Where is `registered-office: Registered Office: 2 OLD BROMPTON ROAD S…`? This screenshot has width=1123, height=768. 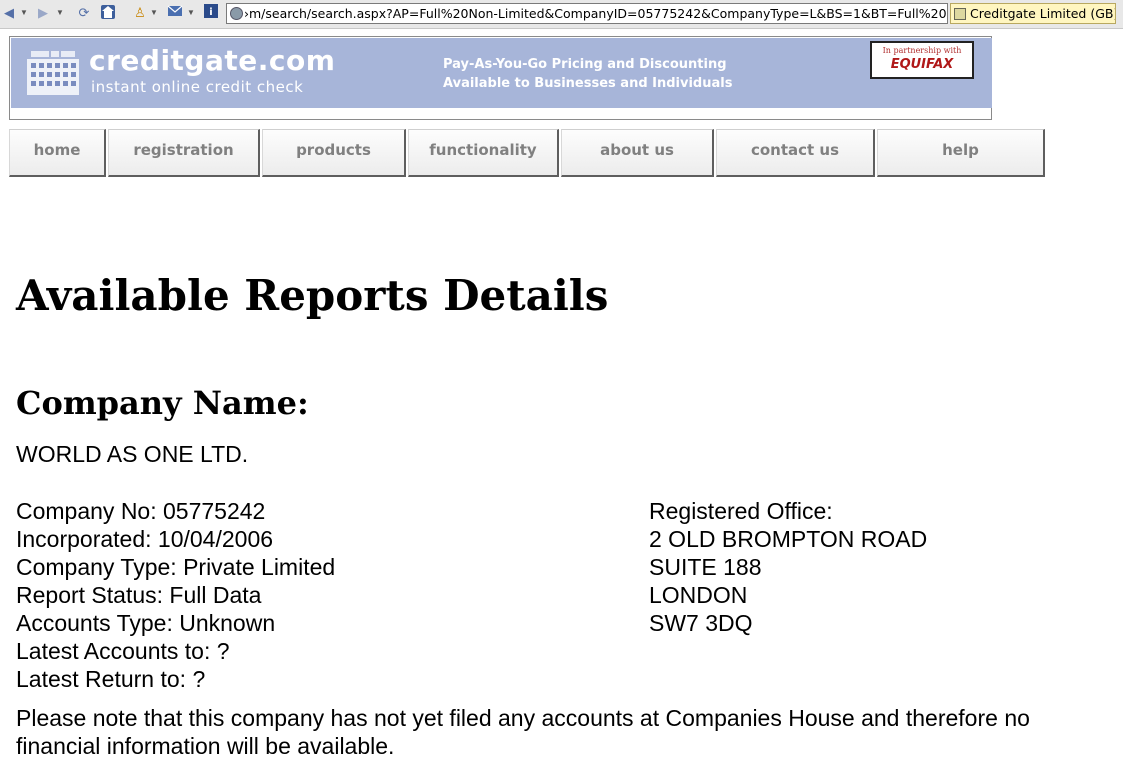 registered-office: Registered Office: 2 OLD BROMPTON ROAD S… is located at coordinates (788, 567).